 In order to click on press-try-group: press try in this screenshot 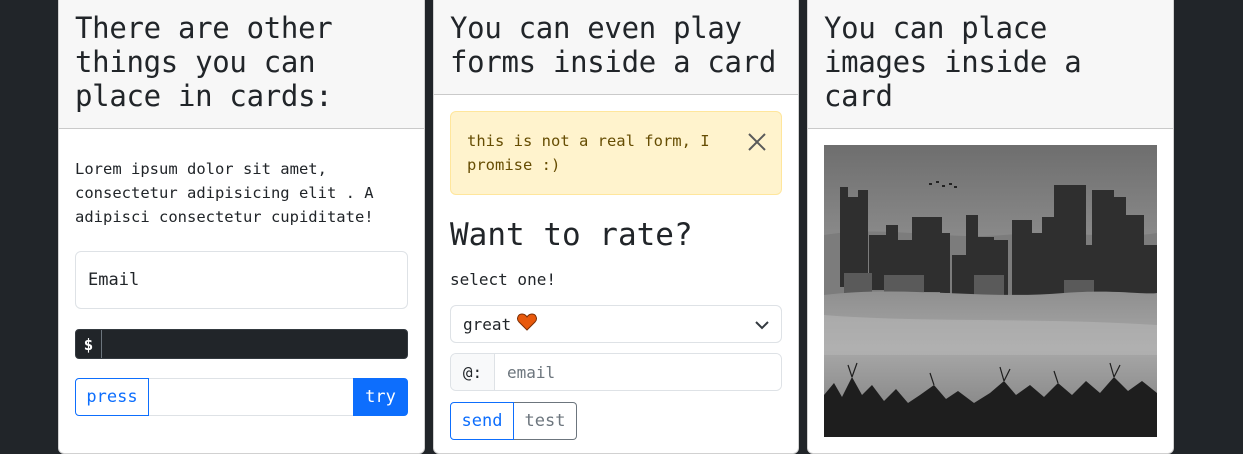, I will do `click(241, 397)`.